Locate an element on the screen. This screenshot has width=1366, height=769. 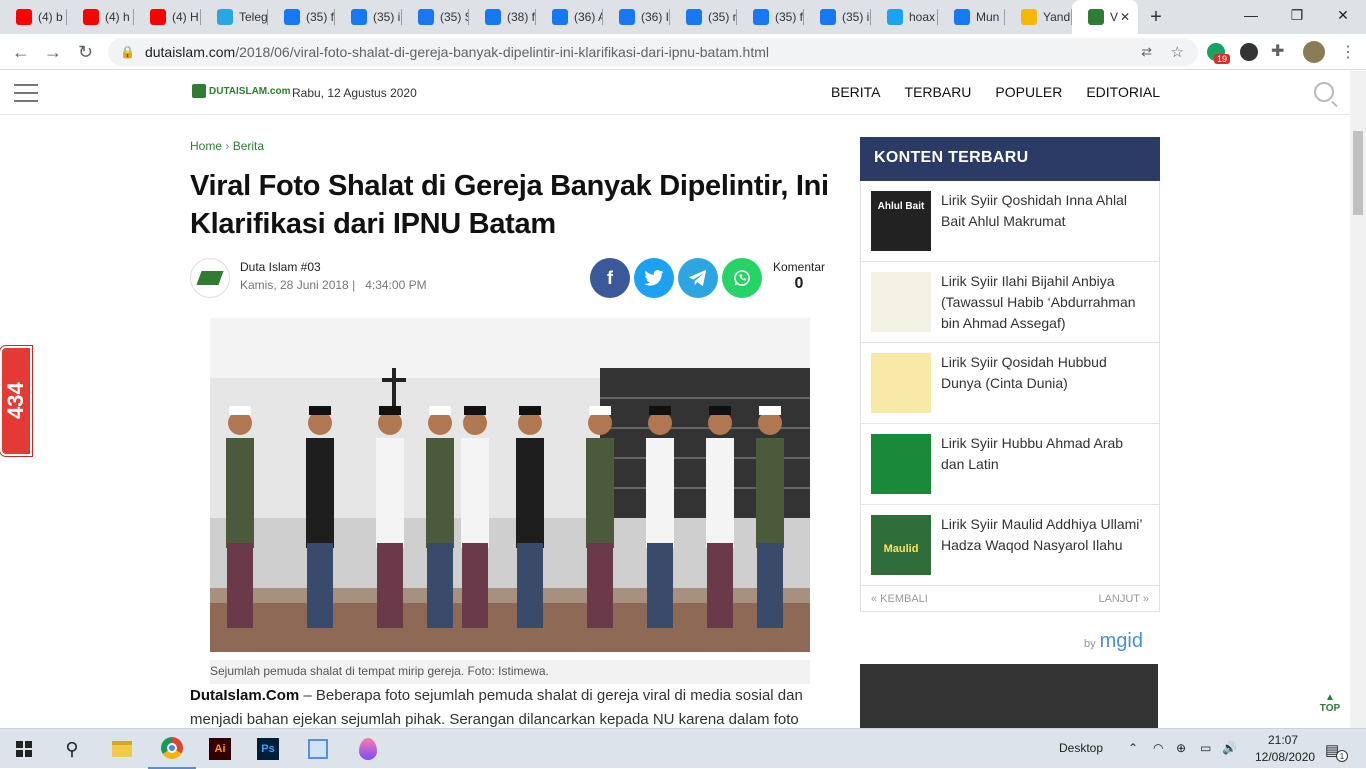
browser-tab: (35) r is located at coordinates (703, 17).